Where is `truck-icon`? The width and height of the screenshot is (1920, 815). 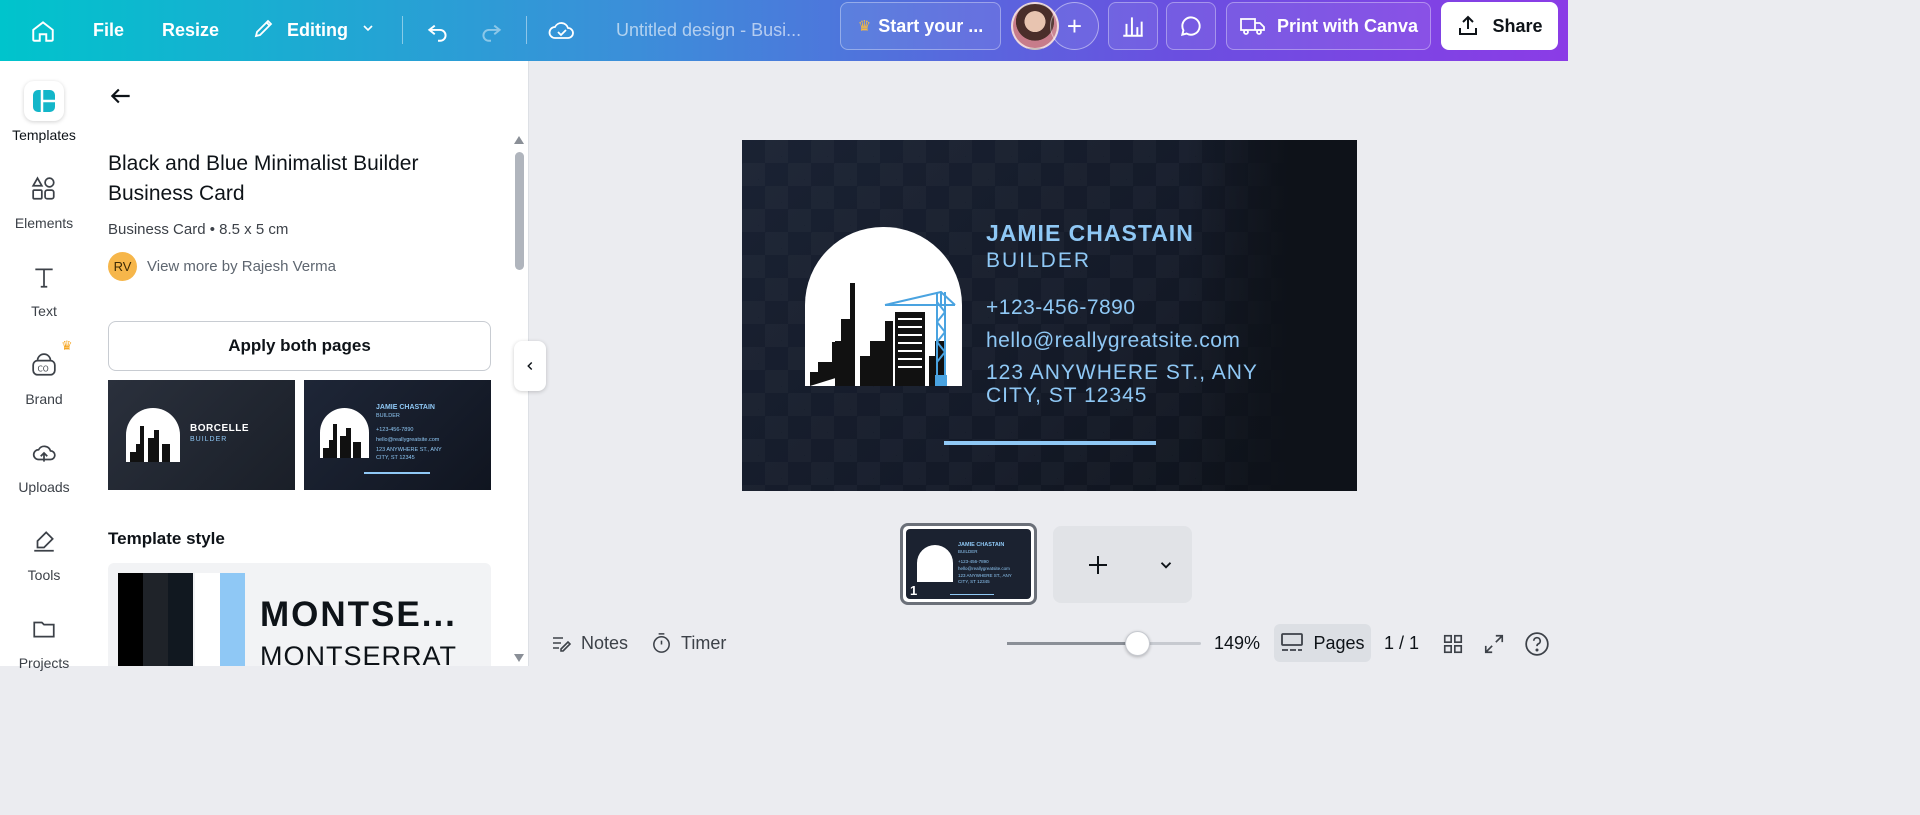 truck-icon is located at coordinates (1252, 26).